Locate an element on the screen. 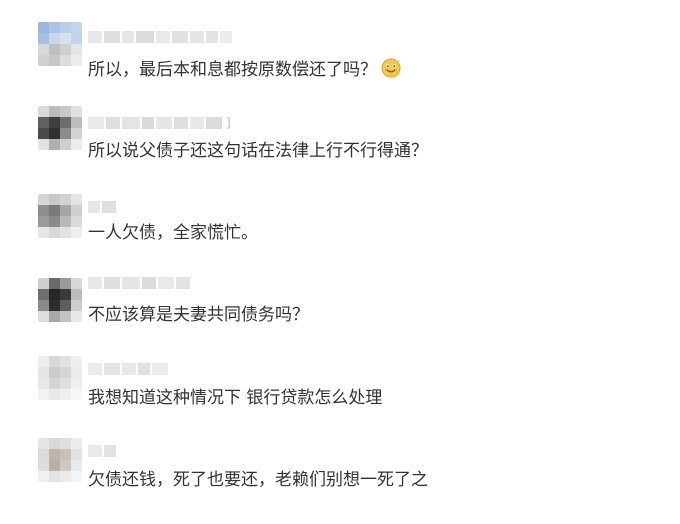  comment-text-content: 欠债还钱，死了也要还，老赖们别想一死了之 is located at coordinates (258, 480).